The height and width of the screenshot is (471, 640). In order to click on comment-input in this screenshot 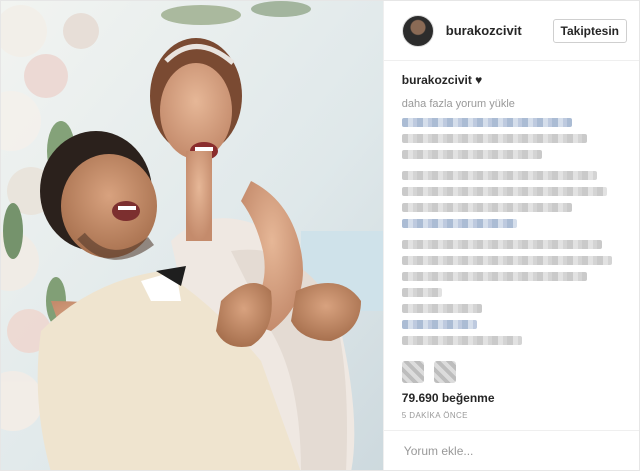, I will do `click(511, 450)`.